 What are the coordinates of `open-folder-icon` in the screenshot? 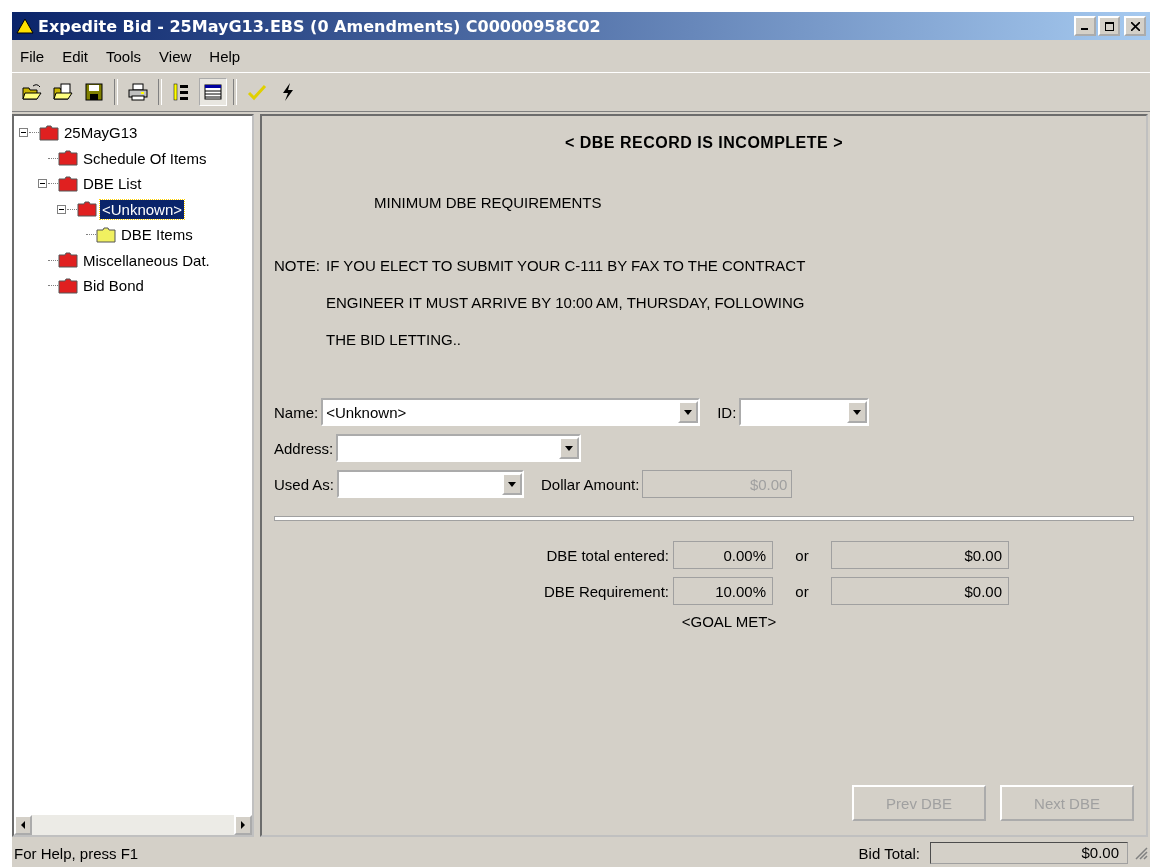 It's located at (32, 92).